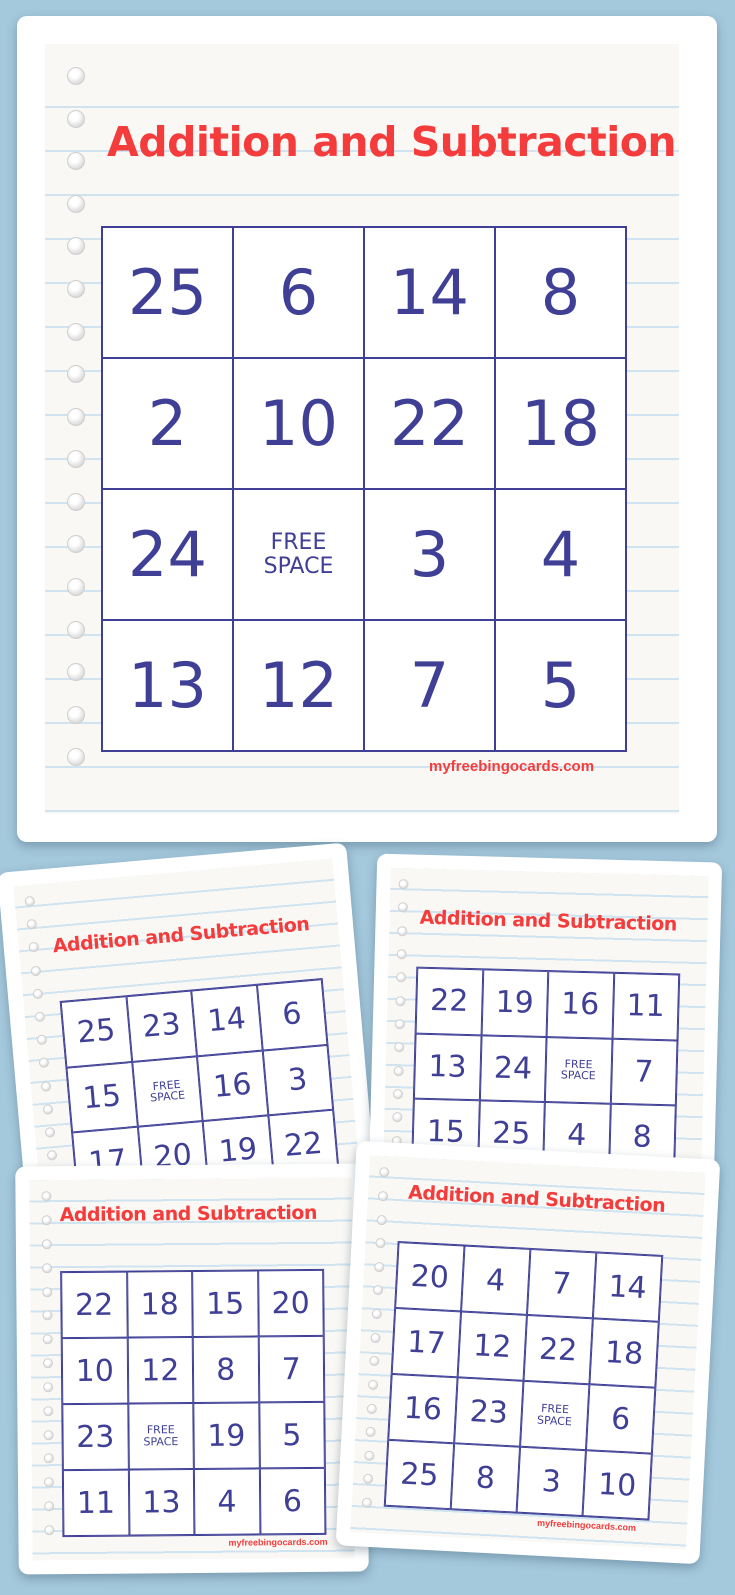 This screenshot has height=1595, width=735. I want to click on bingo-cell: 17, so click(426, 1342).